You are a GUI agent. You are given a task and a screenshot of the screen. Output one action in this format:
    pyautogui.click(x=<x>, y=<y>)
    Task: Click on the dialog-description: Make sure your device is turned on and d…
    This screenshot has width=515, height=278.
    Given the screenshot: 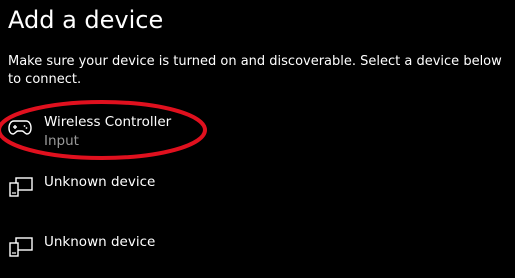 What is the action you would take?
    pyautogui.click(x=255, y=70)
    